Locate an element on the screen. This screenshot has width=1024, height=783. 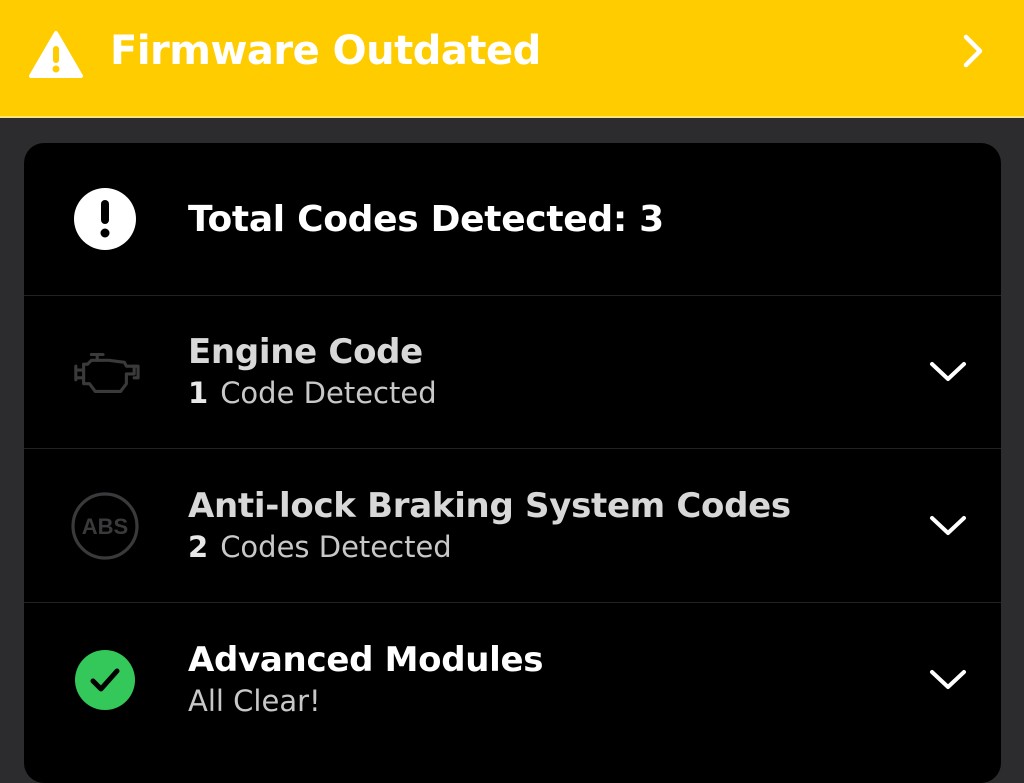
engine-code-subtitle: Code Detected is located at coordinates (328, 393).